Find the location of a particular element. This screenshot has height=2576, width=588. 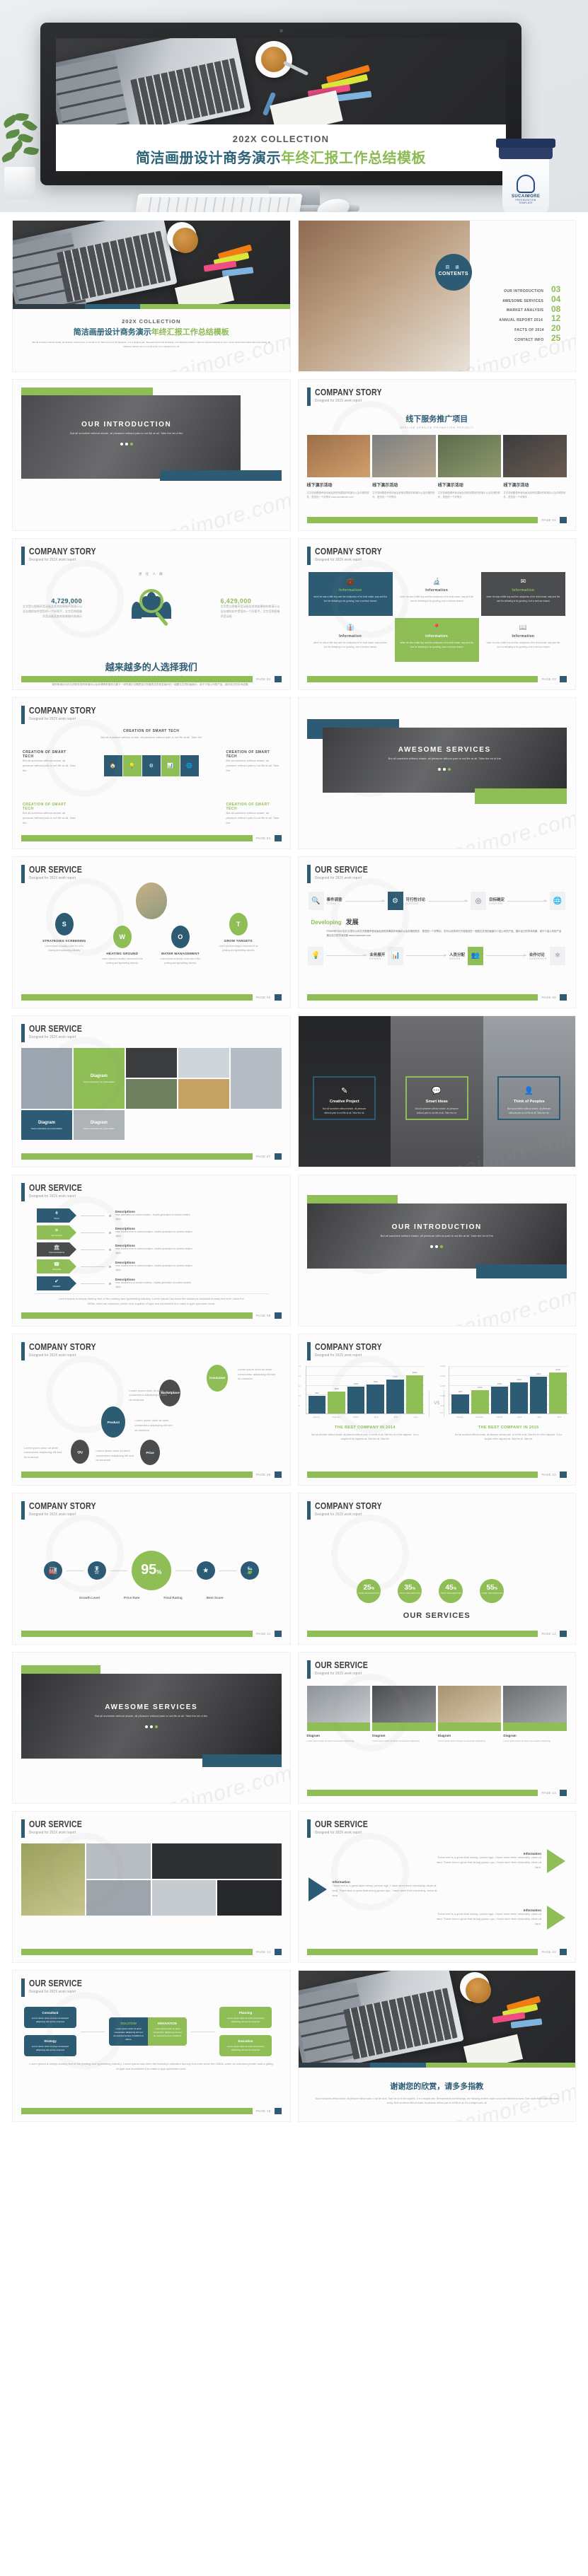

bubble-node: Product is located at coordinates (113, 1422).